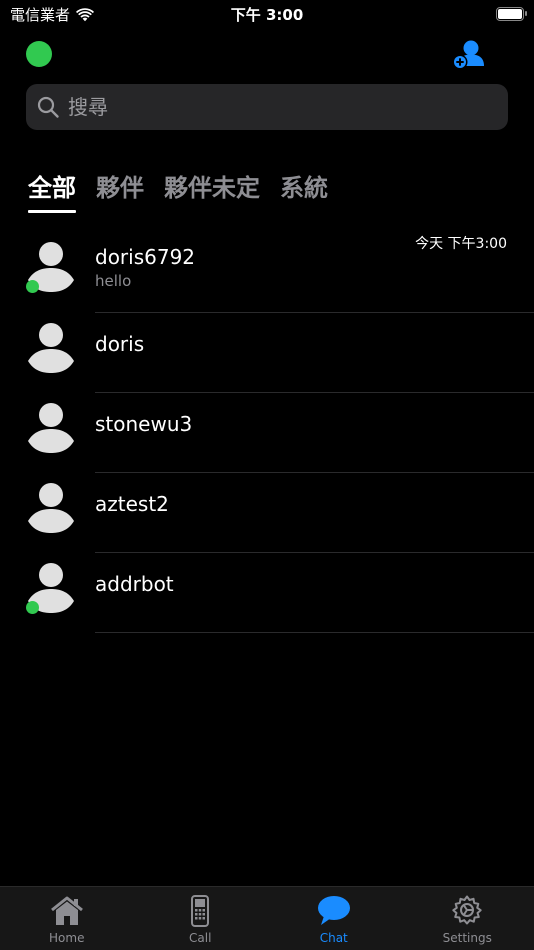  What do you see at coordinates (113, 281) in the screenshot?
I see `message-preview: hello` at bounding box center [113, 281].